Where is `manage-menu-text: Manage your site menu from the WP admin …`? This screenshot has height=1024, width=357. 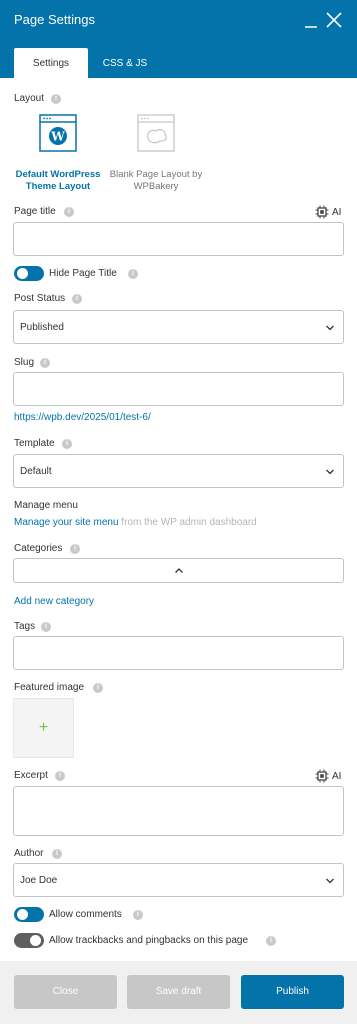
manage-menu-text: Manage your site menu from the WP admin … is located at coordinates (135, 522).